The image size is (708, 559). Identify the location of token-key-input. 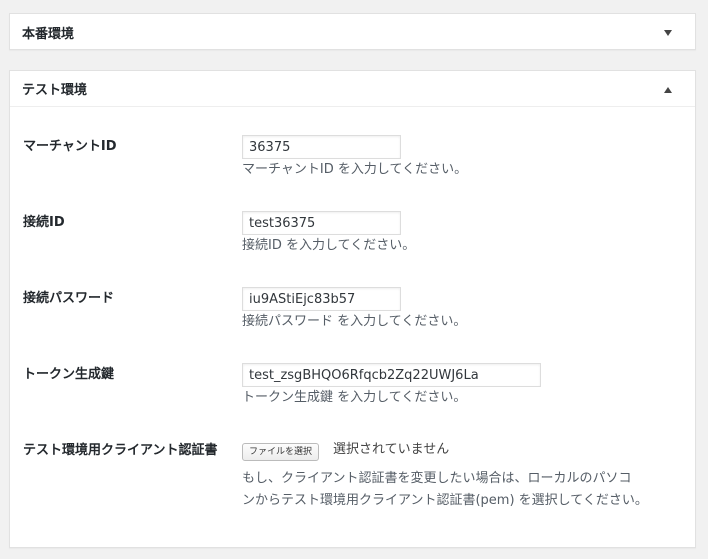
(391, 375).